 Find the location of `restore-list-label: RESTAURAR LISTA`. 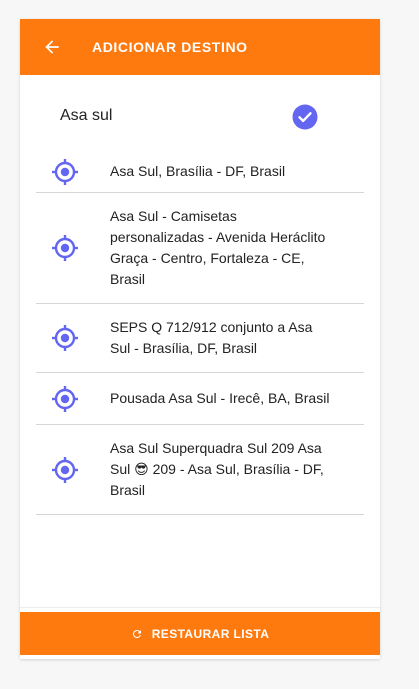

restore-list-label: RESTAURAR LISTA is located at coordinates (210, 633).